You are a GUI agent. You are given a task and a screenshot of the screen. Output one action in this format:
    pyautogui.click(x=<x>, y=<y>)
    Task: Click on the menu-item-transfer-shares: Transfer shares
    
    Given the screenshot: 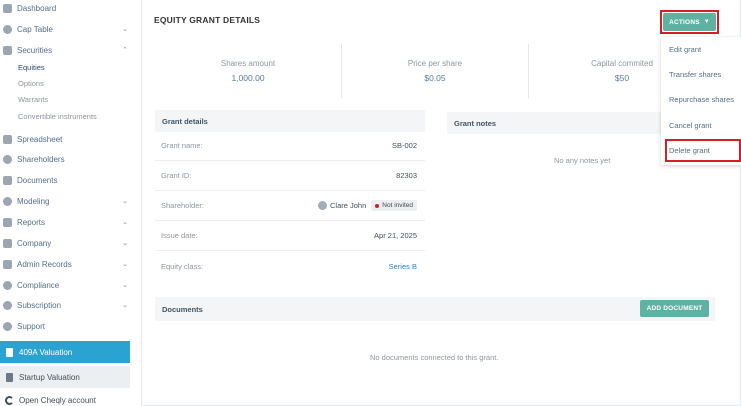 What is the action you would take?
    pyautogui.click(x=695, y=74)
    